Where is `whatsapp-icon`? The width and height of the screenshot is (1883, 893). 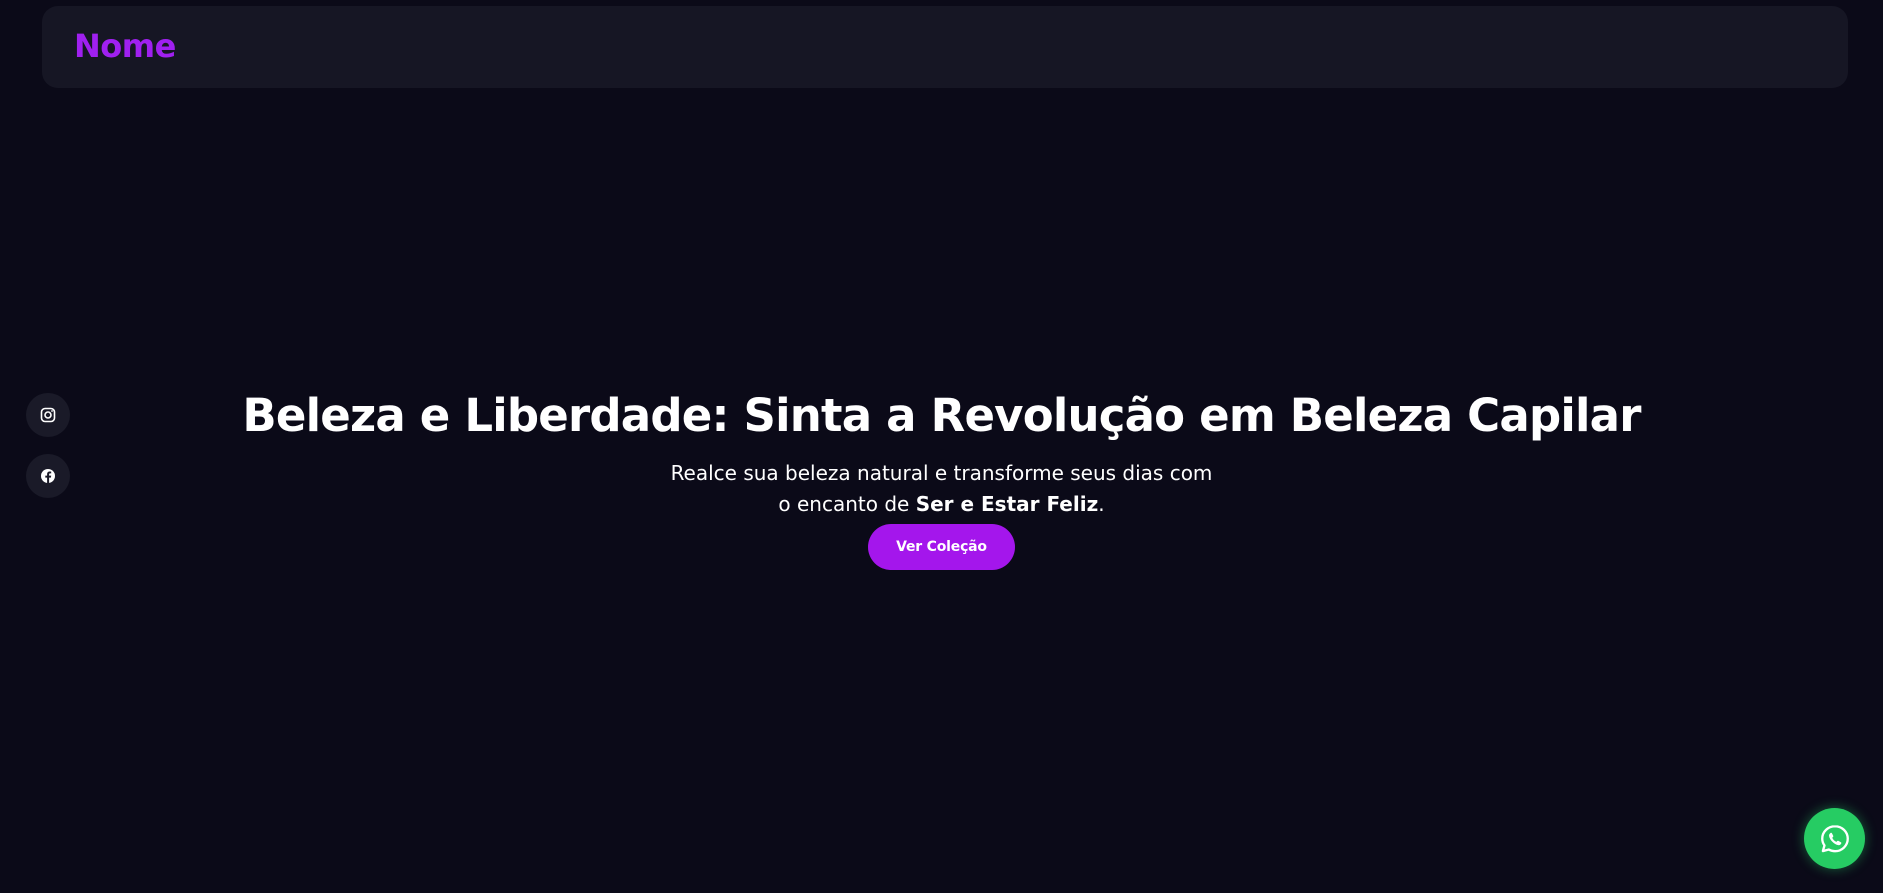 whatsapp-icon is located at coordinates (1835, 839).